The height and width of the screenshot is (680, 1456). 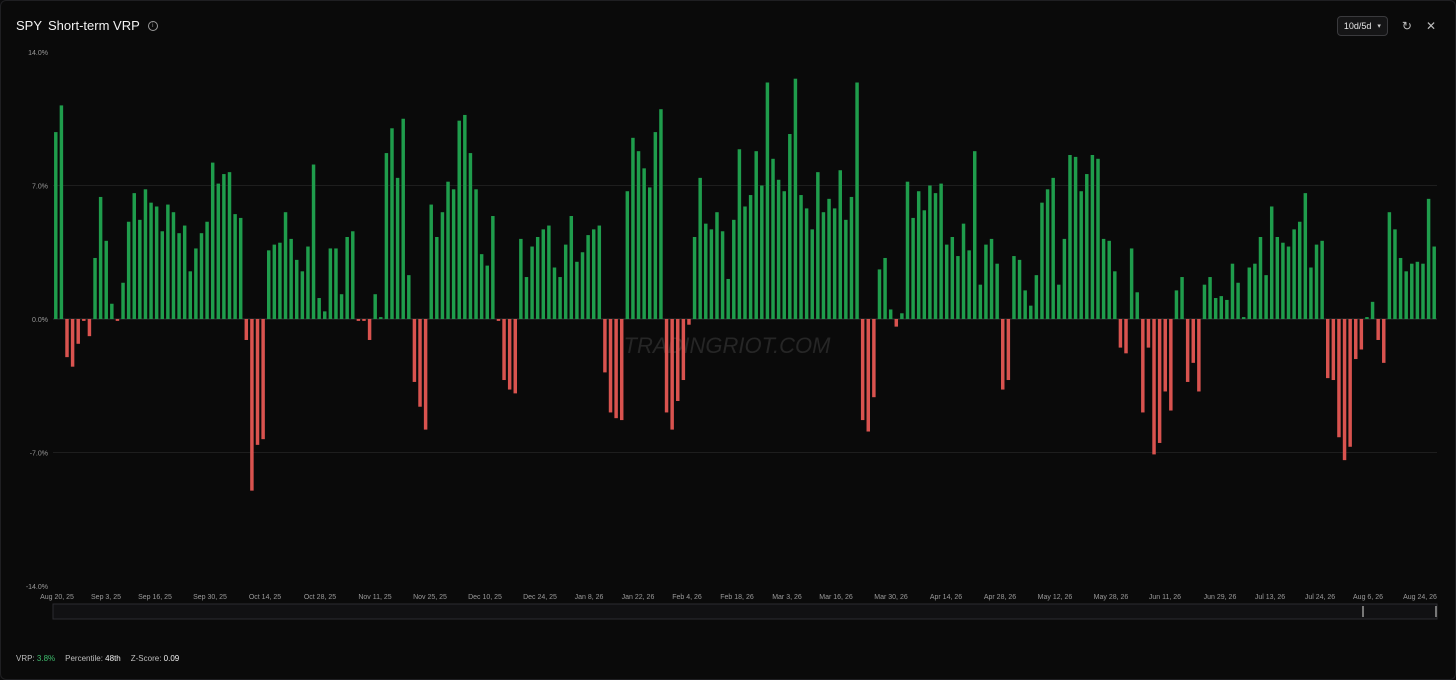 I want to click on range-slider, so click(x=745, y=611).